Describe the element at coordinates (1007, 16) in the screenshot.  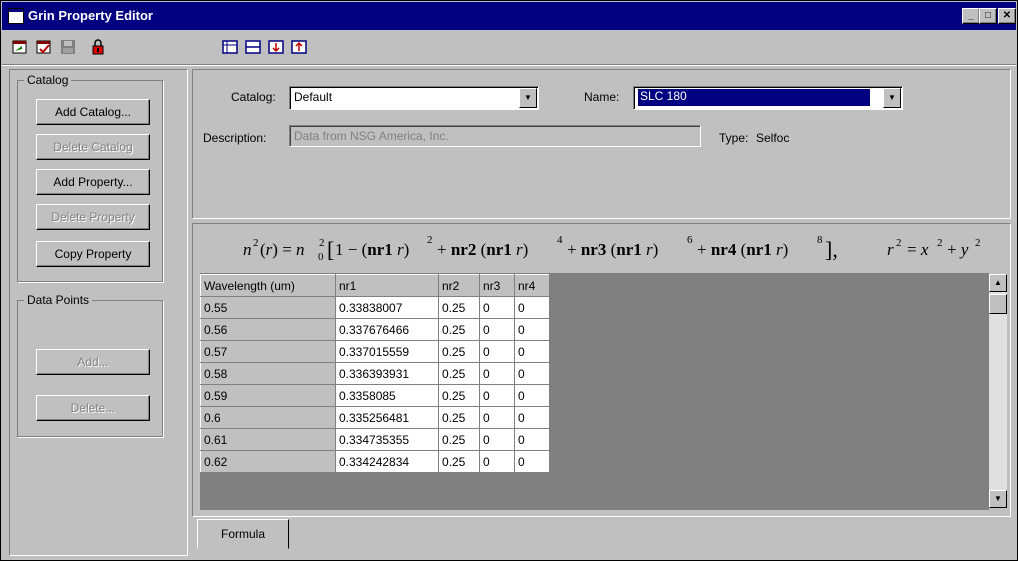
I see `close-button: ✕` at that location.